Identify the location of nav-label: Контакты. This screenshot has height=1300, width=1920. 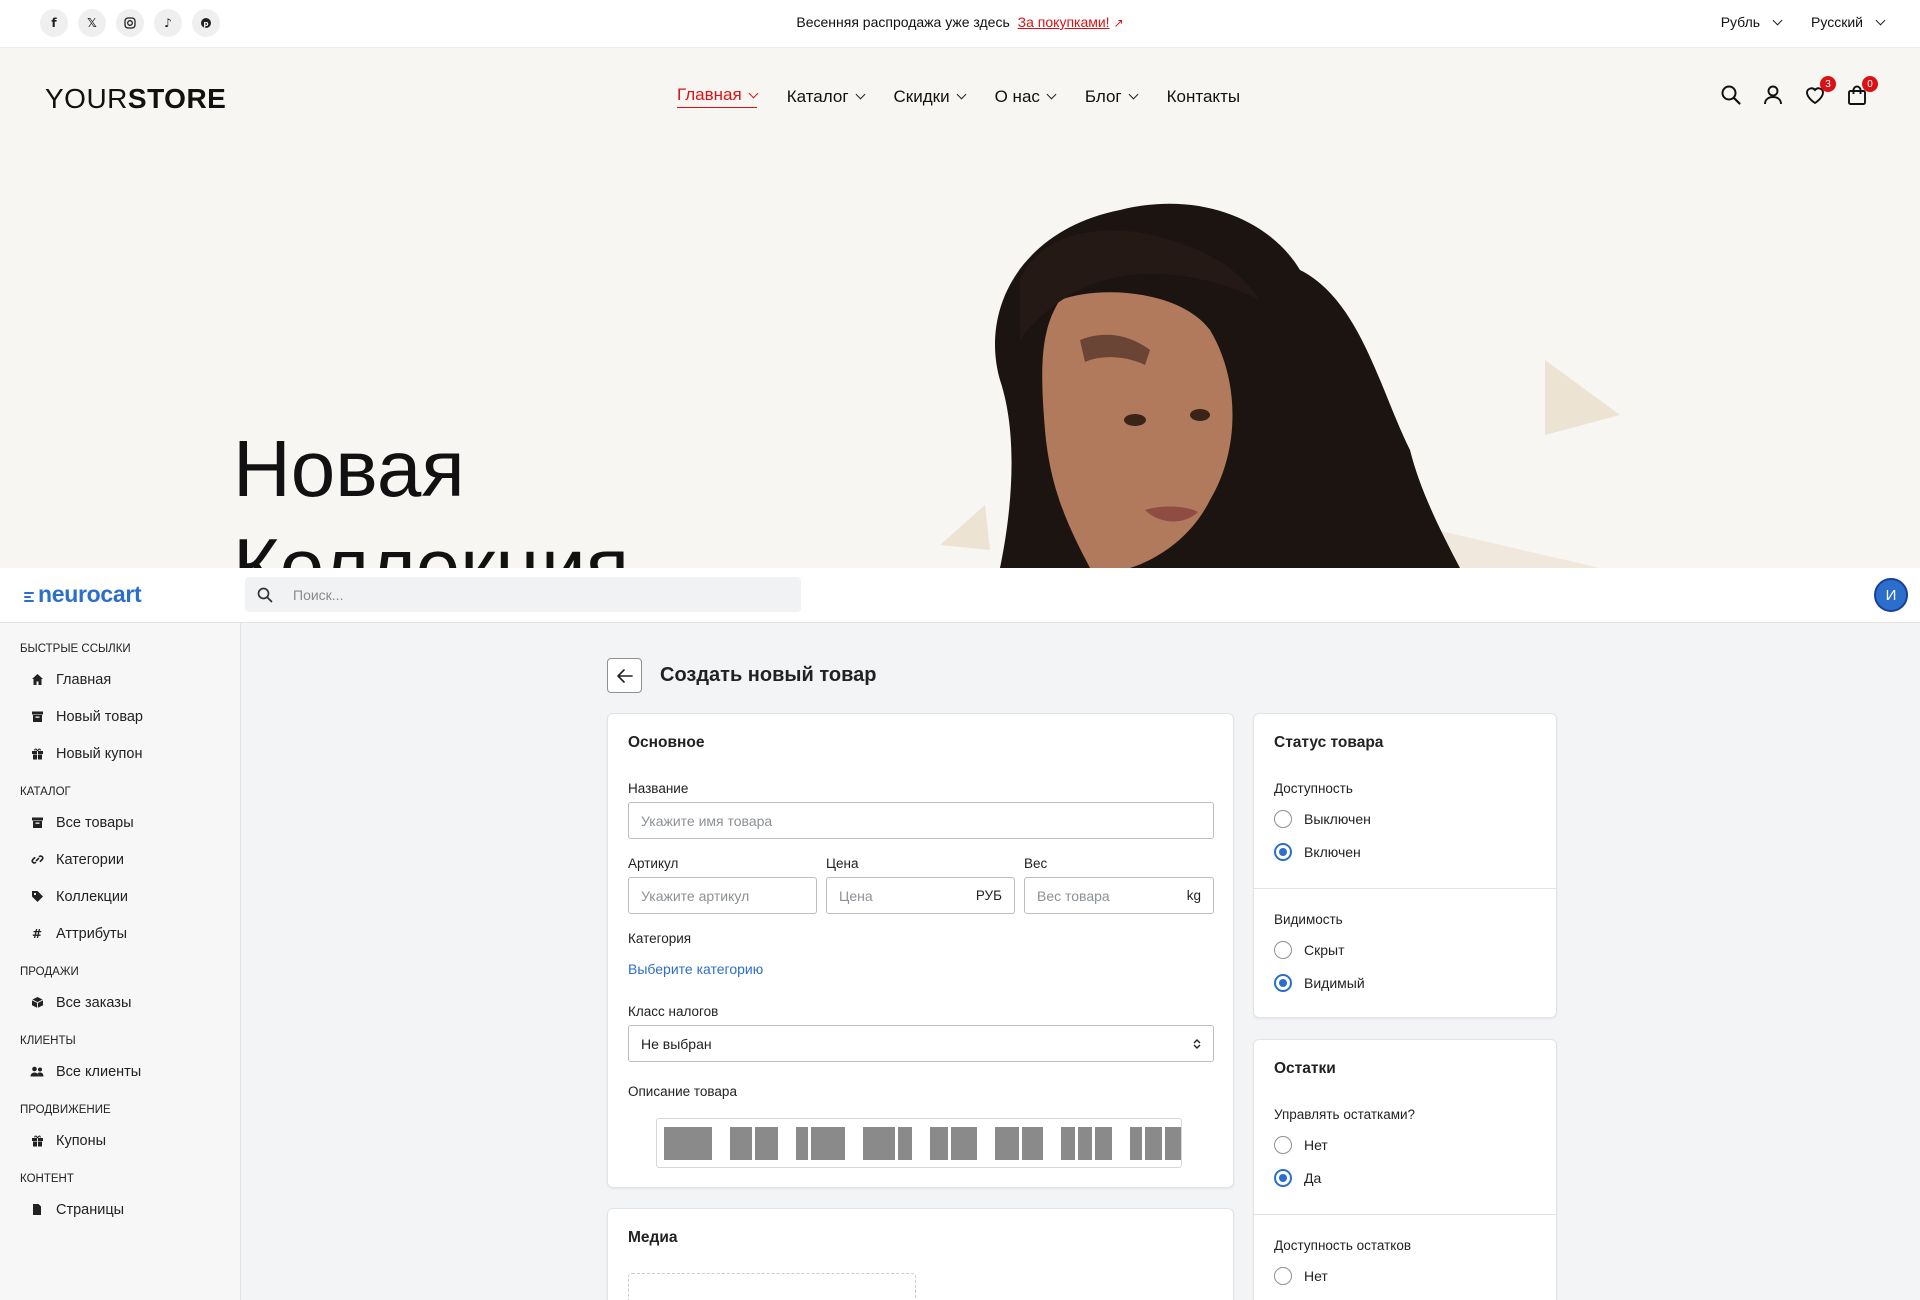
(1203, 96).